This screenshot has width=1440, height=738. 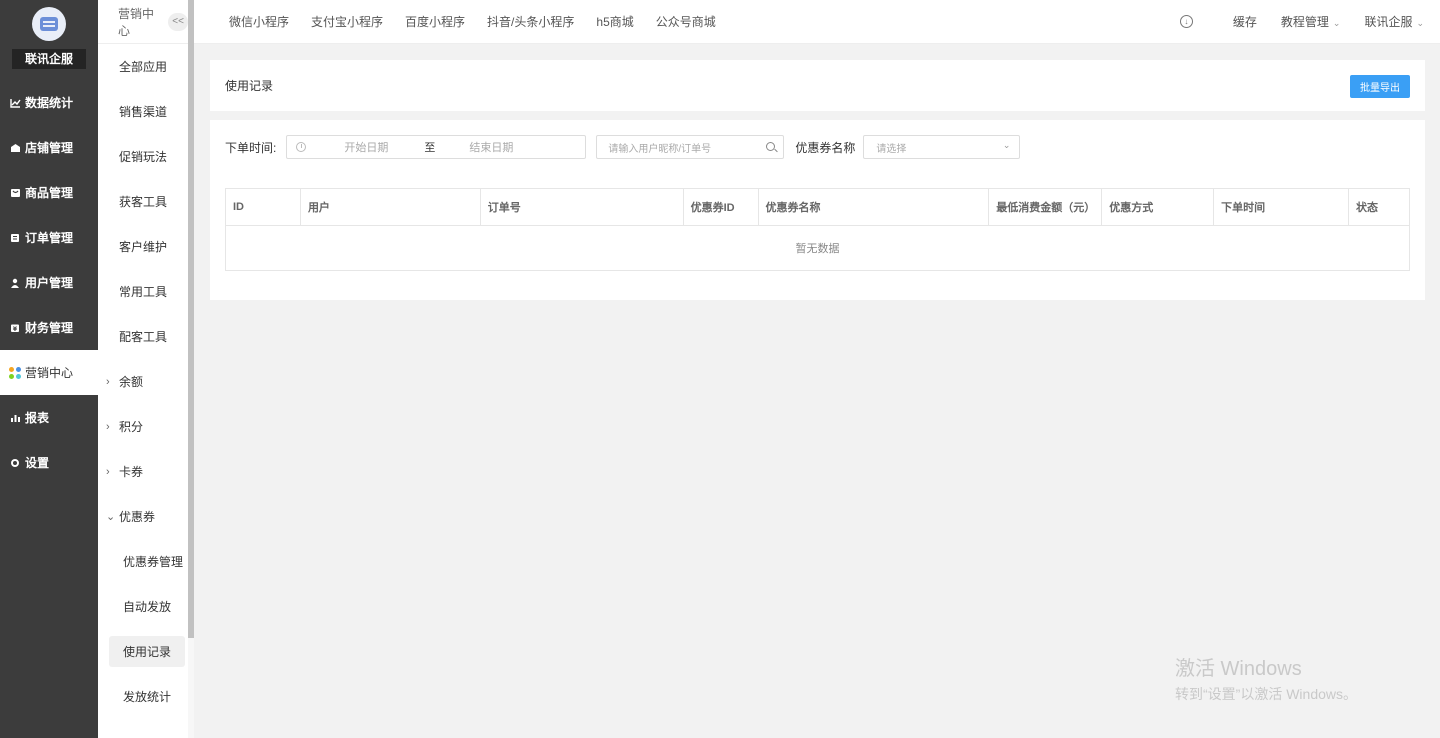 I want to click on sidebar-item-label: 财务管理, so click(x=49, y=328).